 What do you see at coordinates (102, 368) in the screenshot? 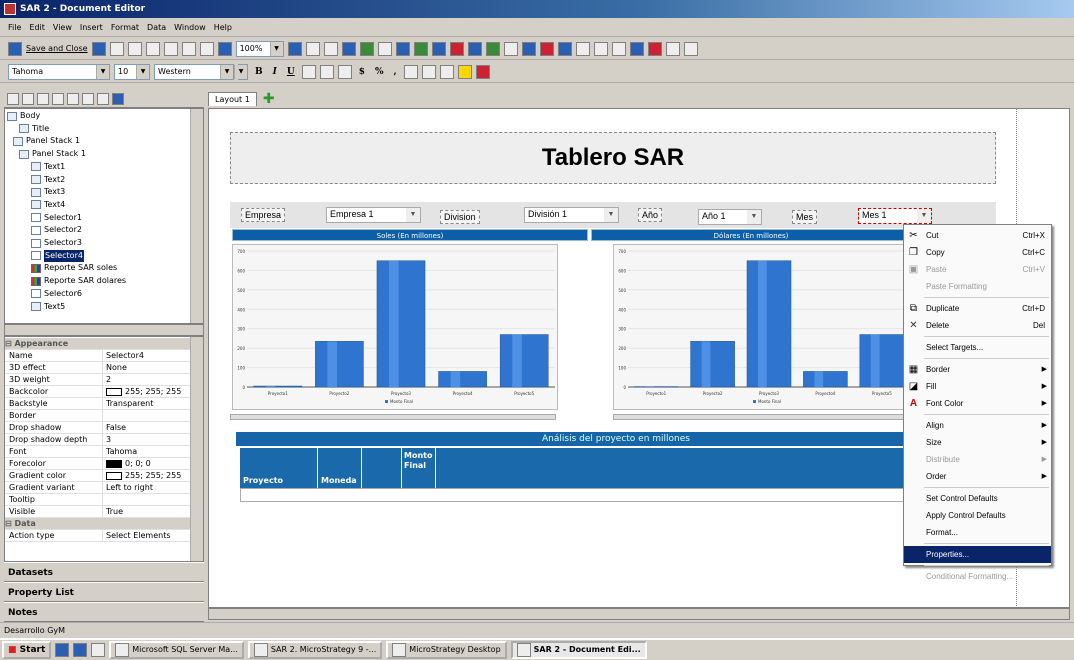
I see `property-row: 3D effect None` at bounding box center [102, 368].